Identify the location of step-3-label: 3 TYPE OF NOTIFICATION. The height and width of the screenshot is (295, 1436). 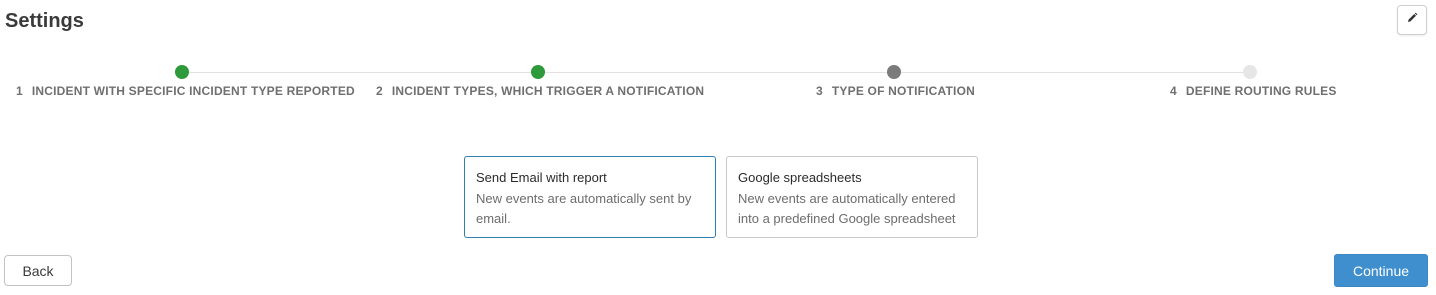
(895, 91).